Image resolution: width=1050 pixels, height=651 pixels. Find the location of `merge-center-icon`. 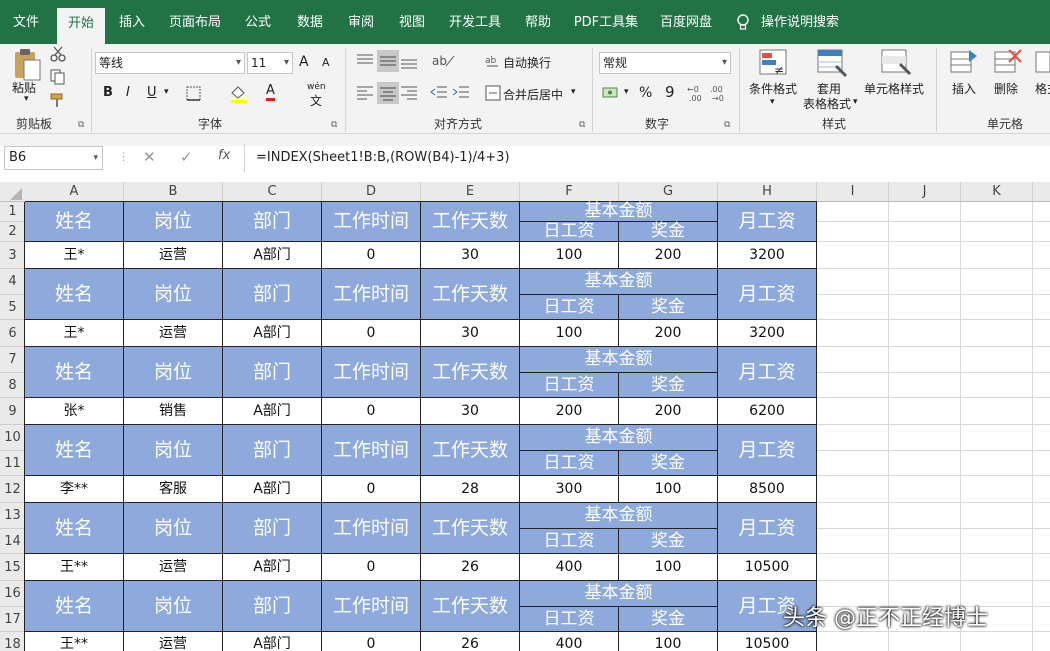

merge-center-icon is located at coordinates (493, 93).